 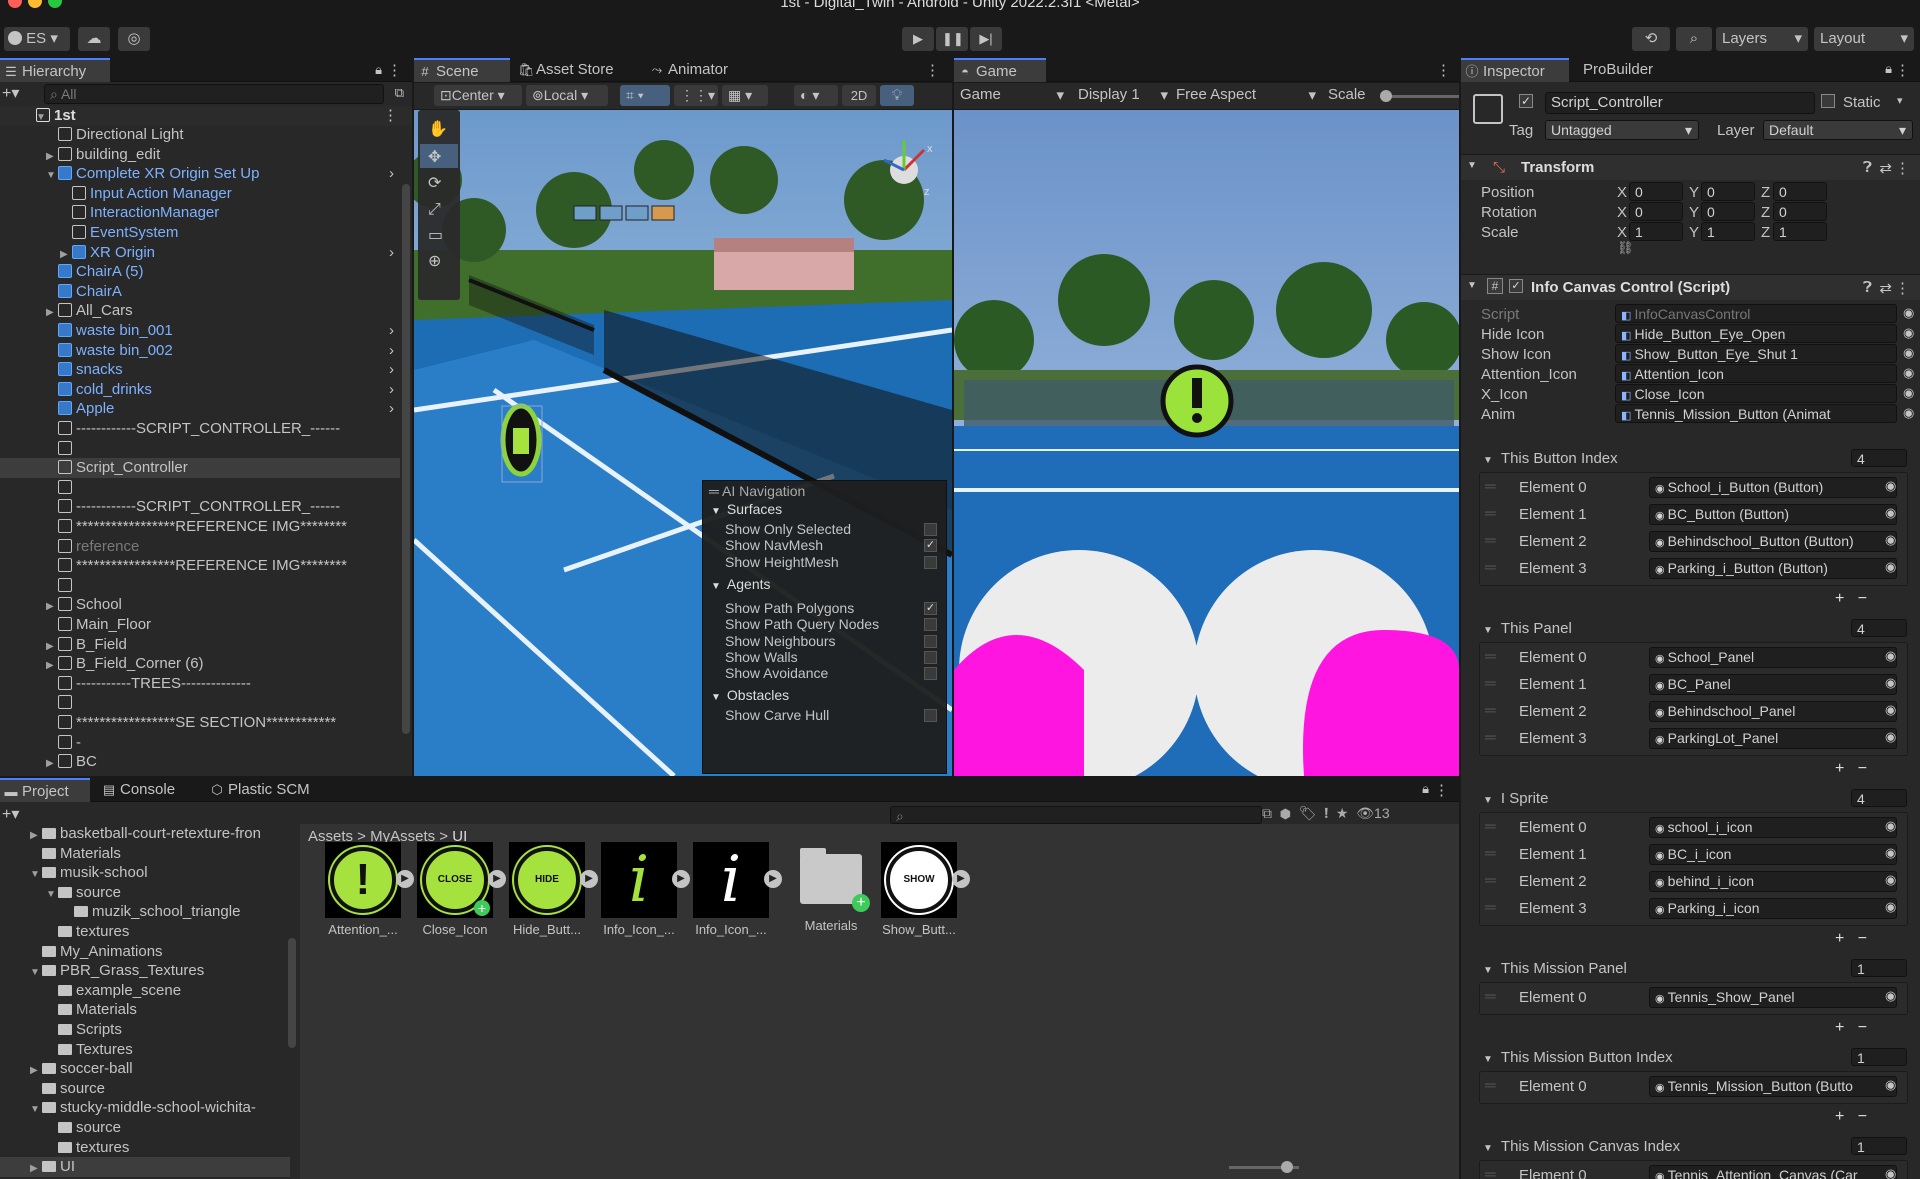 What do you see at coordinates (696, 95) in the screenshot?
I see `snap-increment-button: ⋮⋮▾` at bounding box center [696, 95].